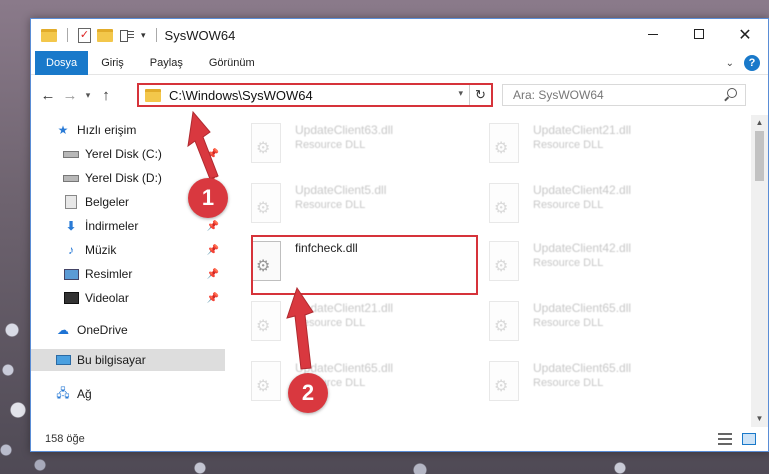 The width and height of the screenshot is (769, 474). Describe the element at coordinates (166, 63) in the screenshot. I see `tab-share: Paylaş` at that location.